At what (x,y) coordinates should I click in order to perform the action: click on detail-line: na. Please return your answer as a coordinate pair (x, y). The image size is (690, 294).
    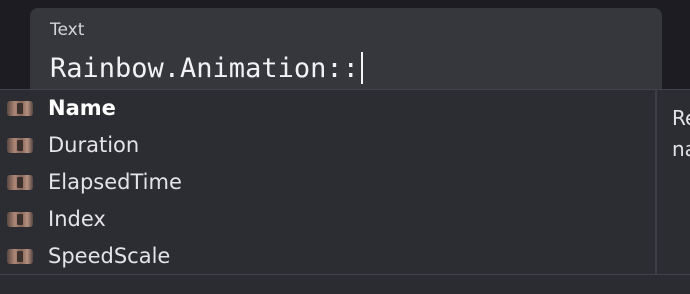
    Looking at the image, I should click on (681, 149).